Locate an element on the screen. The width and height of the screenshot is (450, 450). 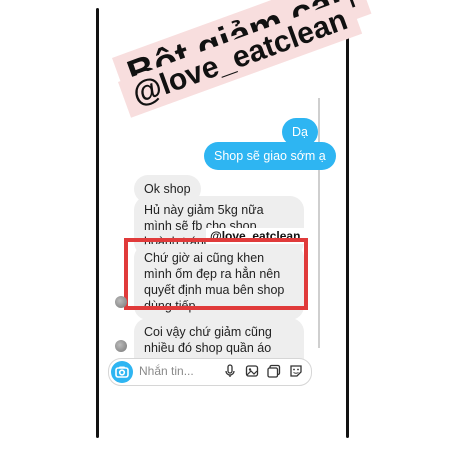
message-bubble-outgoing: Shop sẽ giao sớm ạ is located at coordinates (270, 156).